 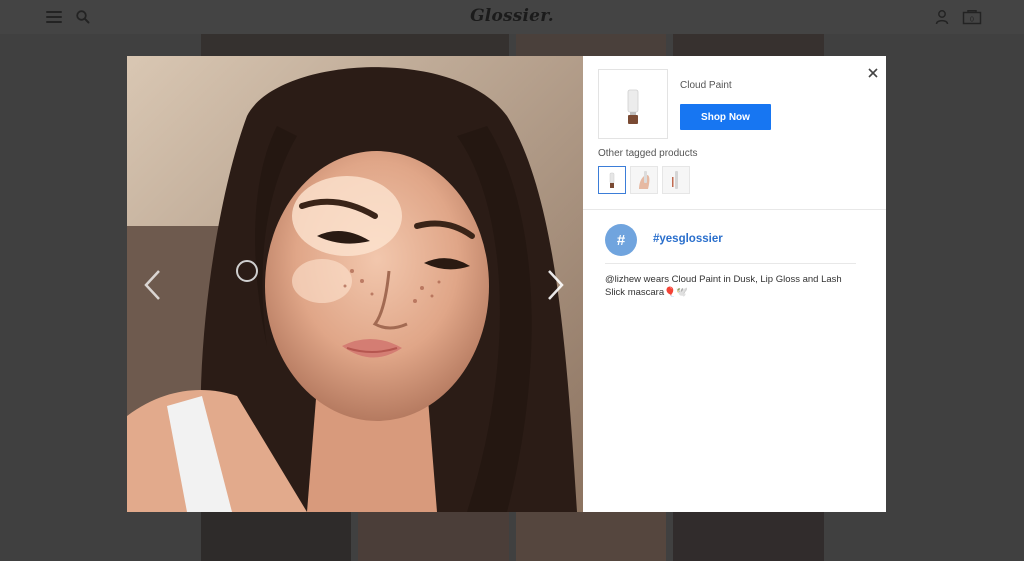 What do you see at coordinates (612, 180) in the screenshot?
I see `thumbnail-cloud-paint` at bounding box center [612, 180].